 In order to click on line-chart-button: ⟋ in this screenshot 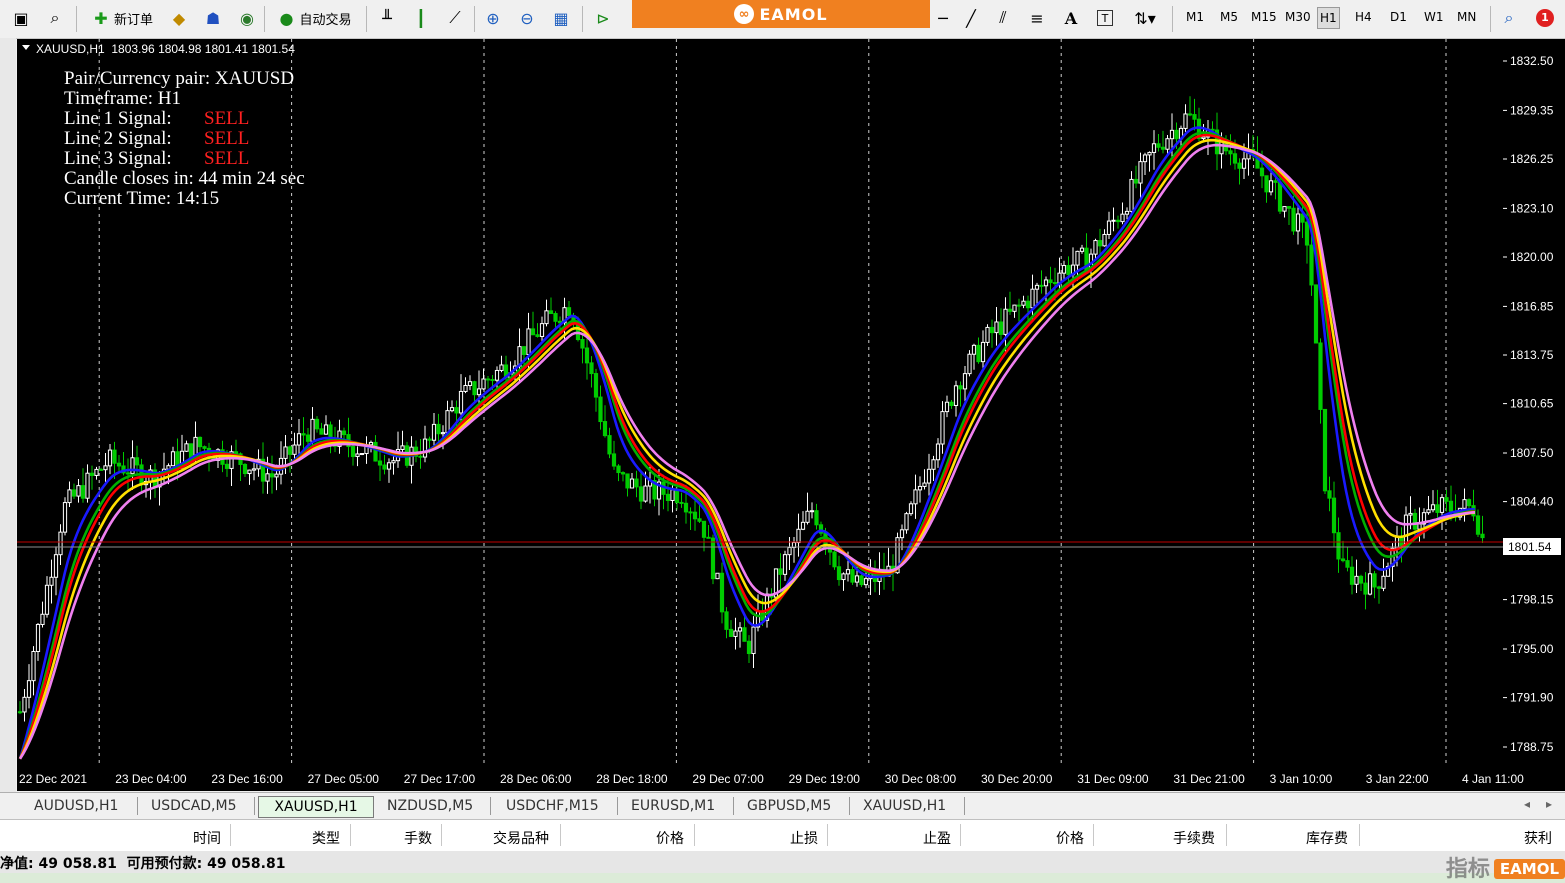, I will do `click(455, 18)`.